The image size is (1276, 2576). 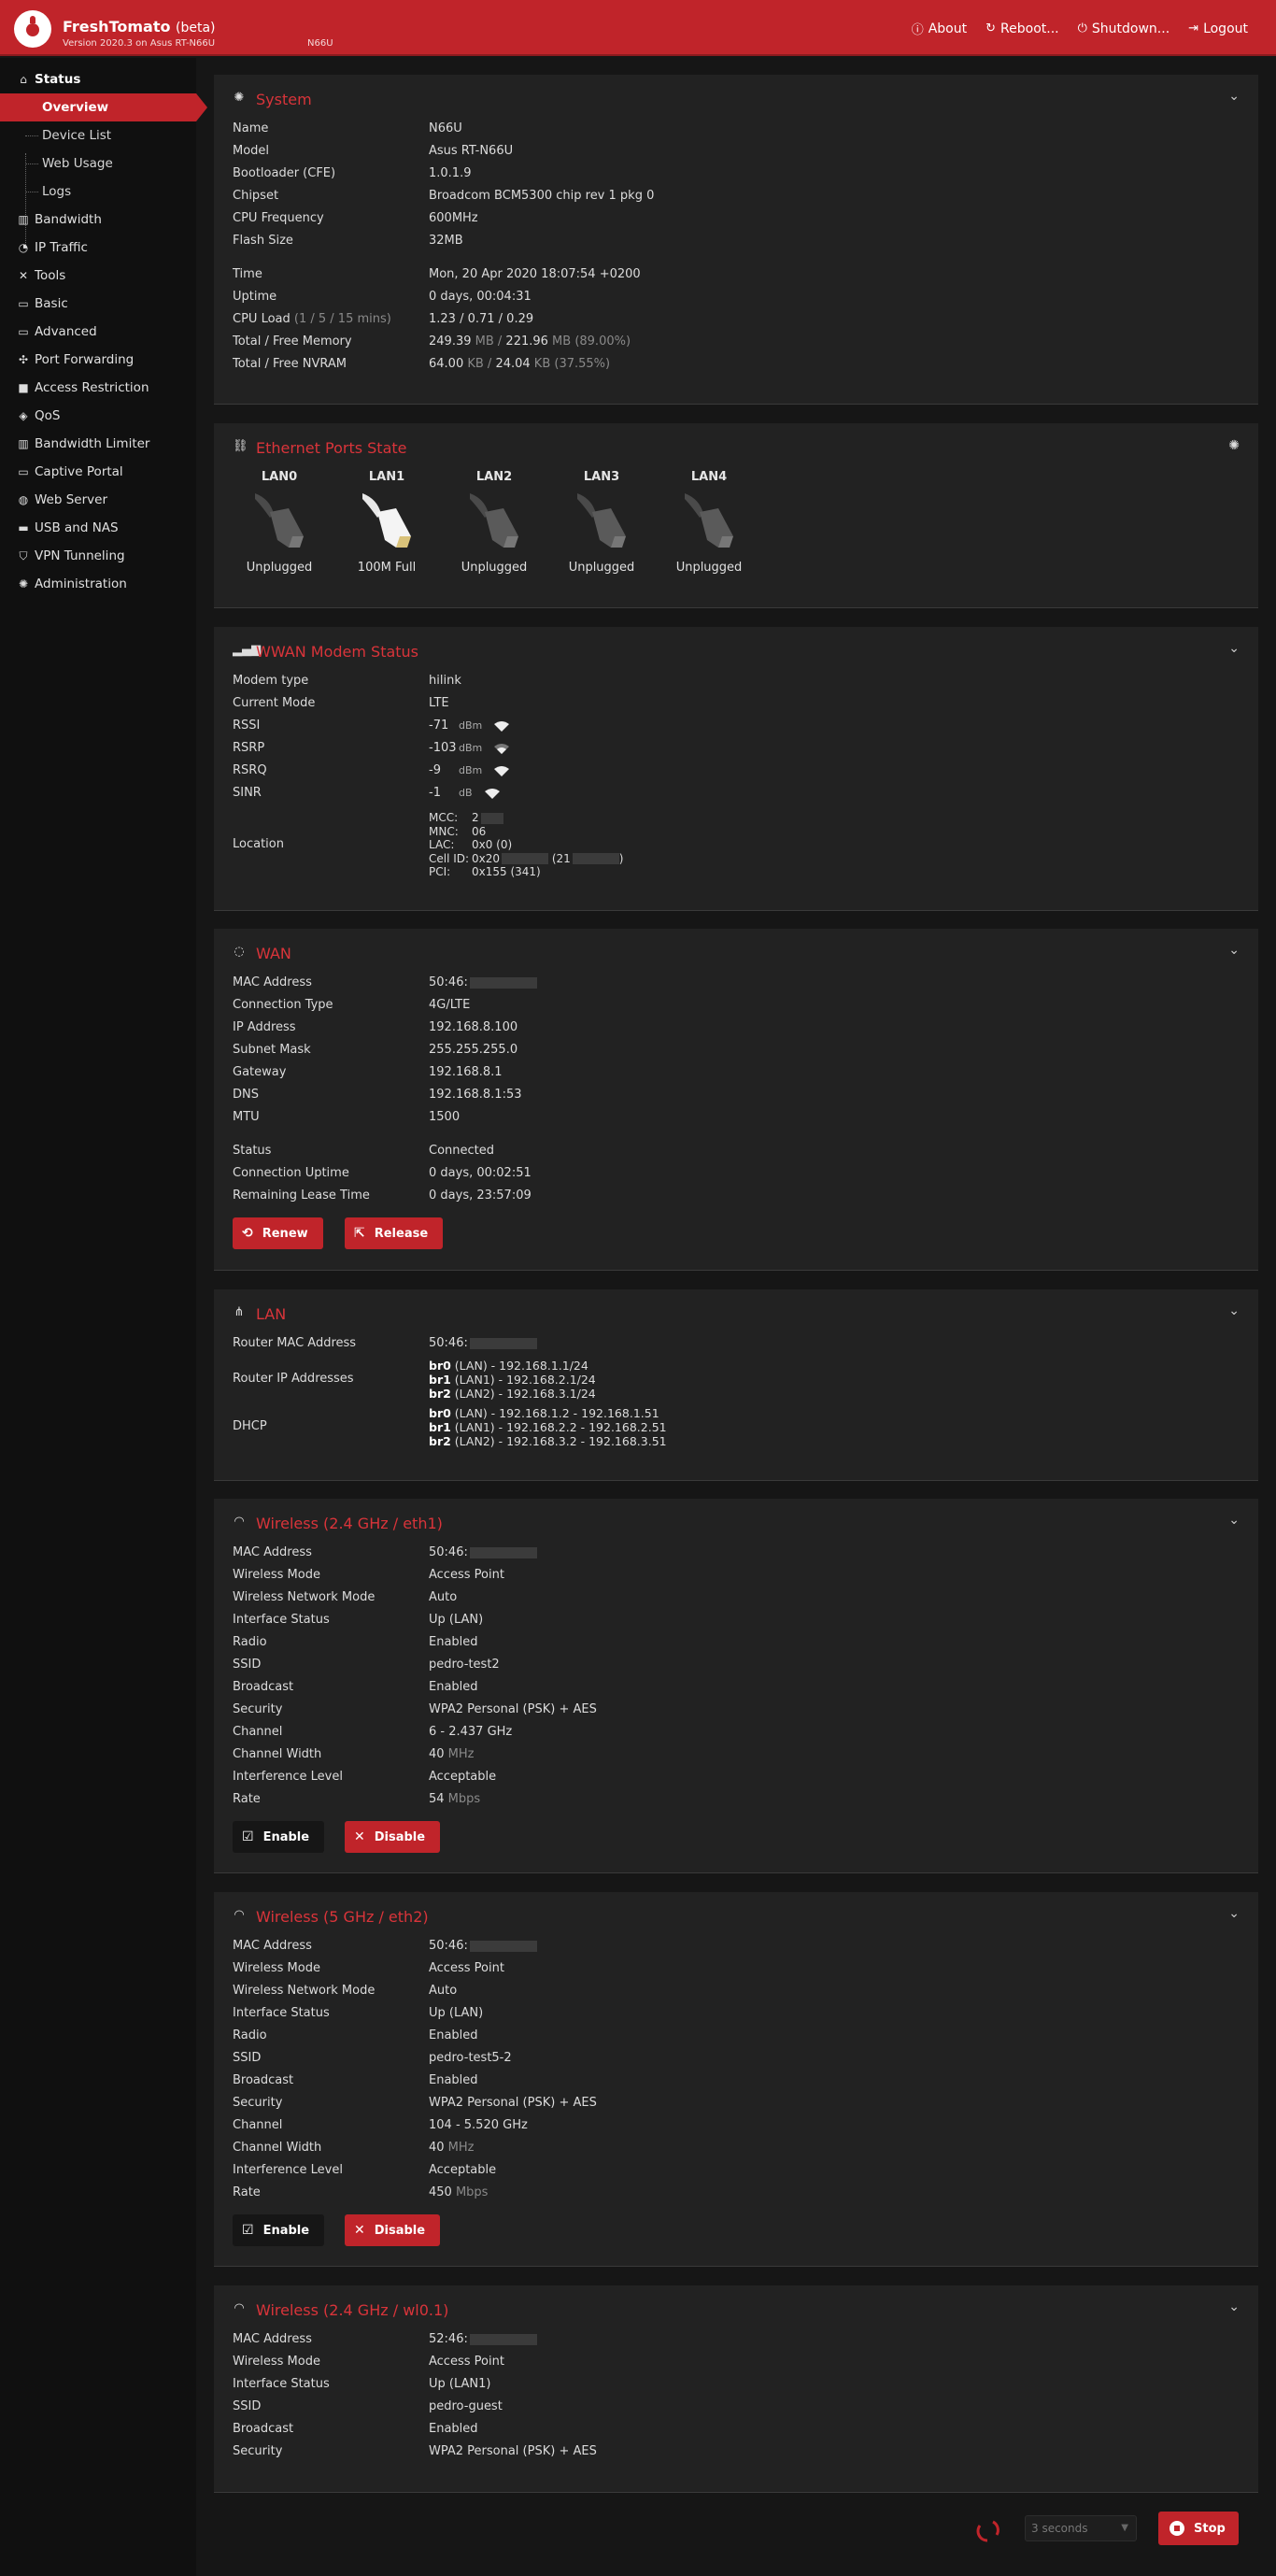 What do you see at coordinates (737, 1732) in the screenshot?
I see `info-row: Channel 6 - 2.437 GHz` at bounding box center [737, 1732].